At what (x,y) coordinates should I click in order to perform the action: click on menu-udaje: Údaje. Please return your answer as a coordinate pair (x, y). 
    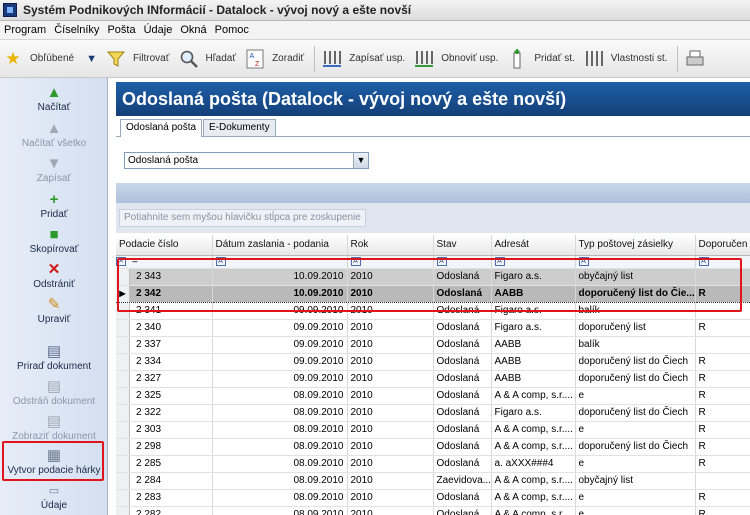
    Looking at the image, I should click on (158, 30).